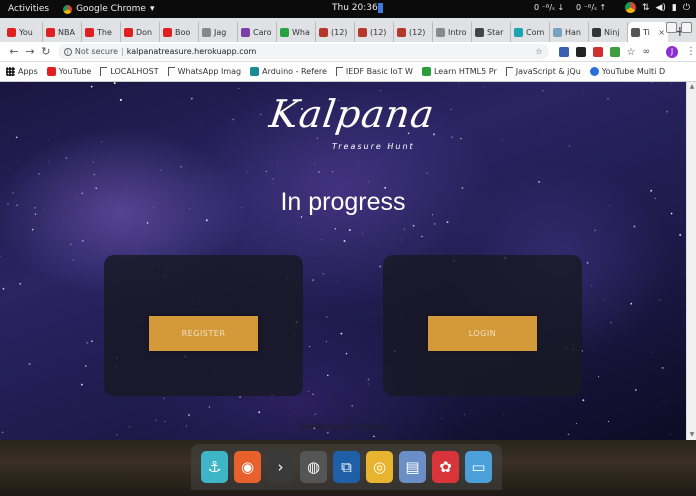 This screenshot has width=696, height=496. What do you see at coordinates (630, 7) in the screenshot?
I see `chrome-tray-icon` at bounding box center [630, 7].